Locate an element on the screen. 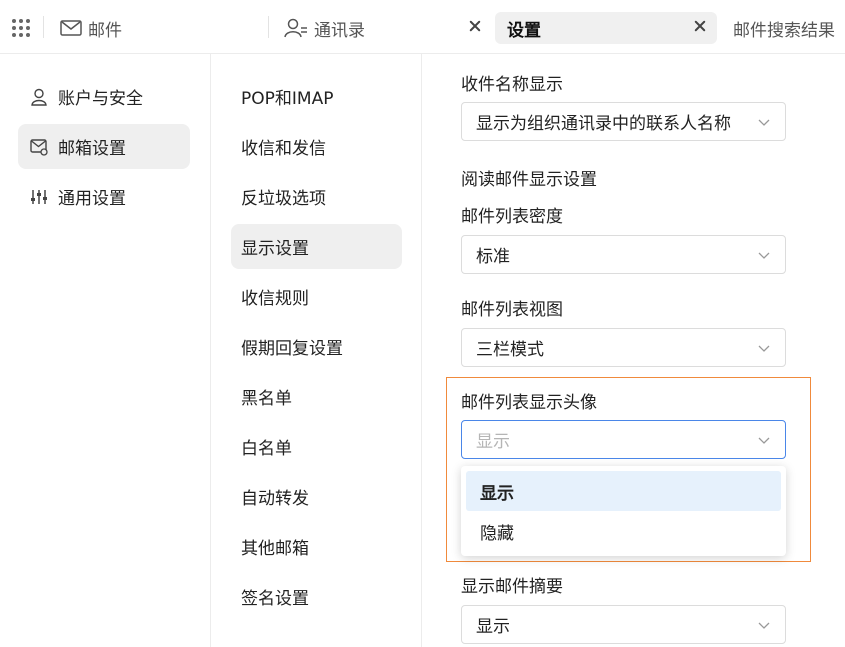 This screenshot has width=845, height=647. nav-mailbox-settings-label: 邮箱设置 is located at coordinates (92, 149).